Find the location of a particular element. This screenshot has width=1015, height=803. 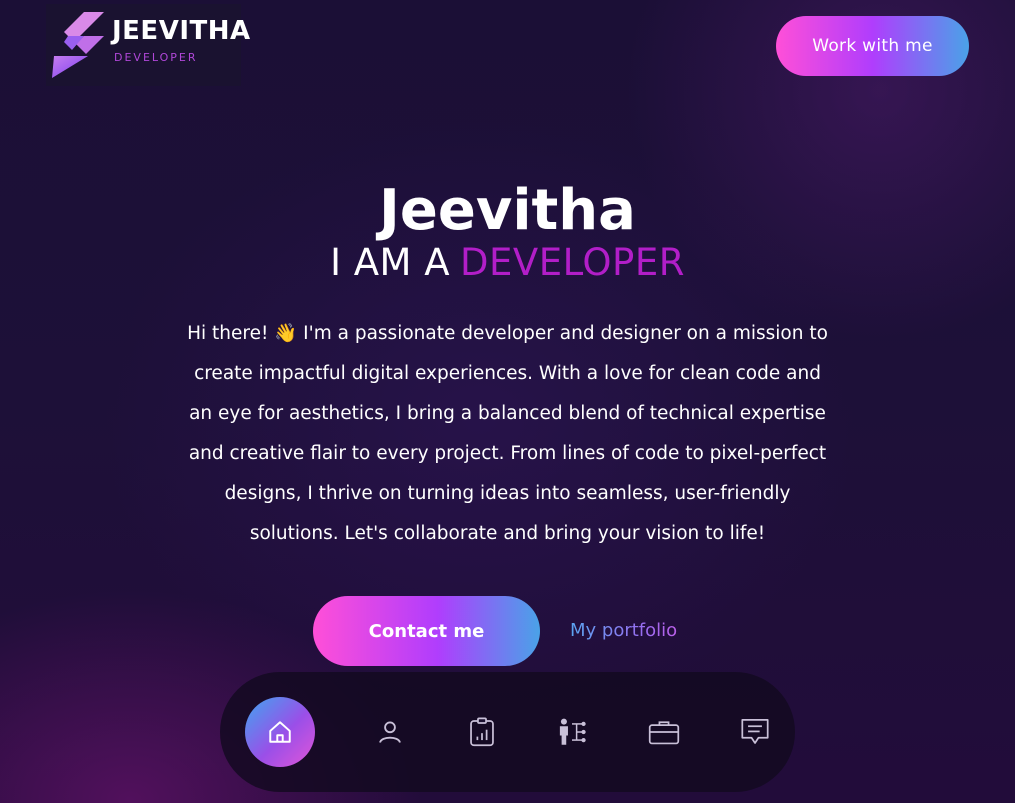

hero-role-accent: DEVELOPER is located at coordinates (572, 262).